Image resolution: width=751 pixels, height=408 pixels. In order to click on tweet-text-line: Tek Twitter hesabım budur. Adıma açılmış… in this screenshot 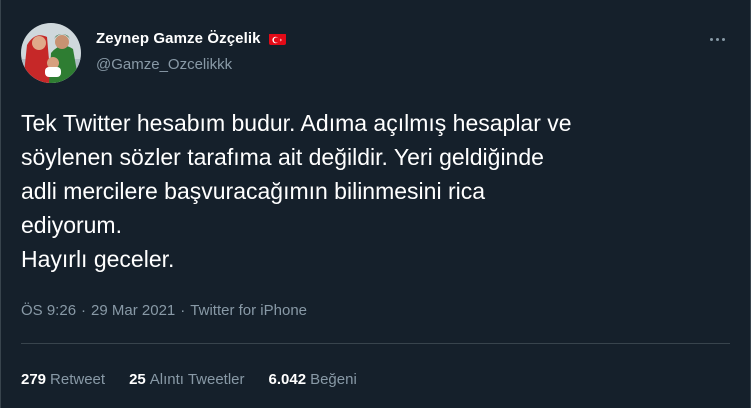, I will do `click(296, 123)`.